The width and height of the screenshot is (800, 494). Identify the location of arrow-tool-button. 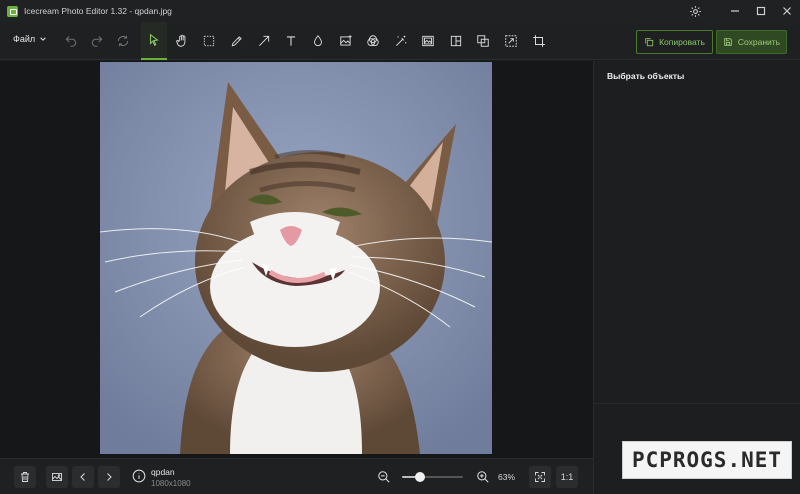
(264, 41).